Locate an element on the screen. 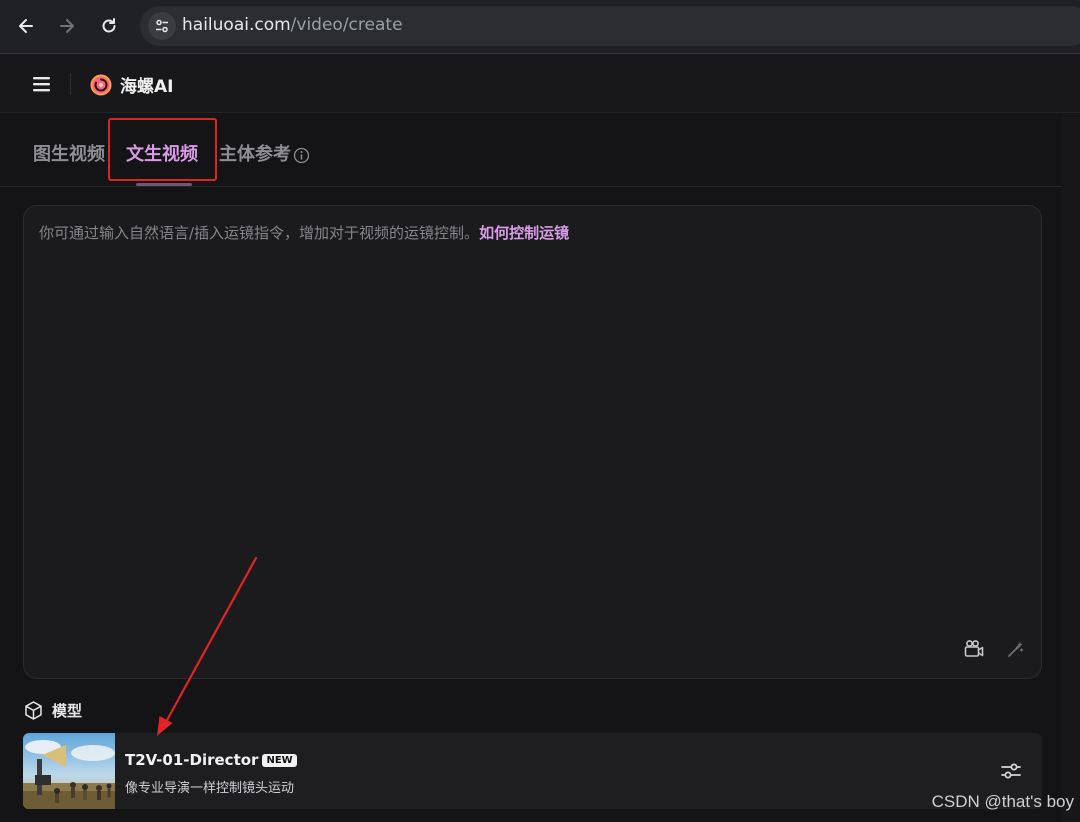  prompt-placeholder: 你可通过输入自然语言/插入运镜指令，增加对于视频的运镜控制。如何控制运镜 is located at coordinates (304, 232).